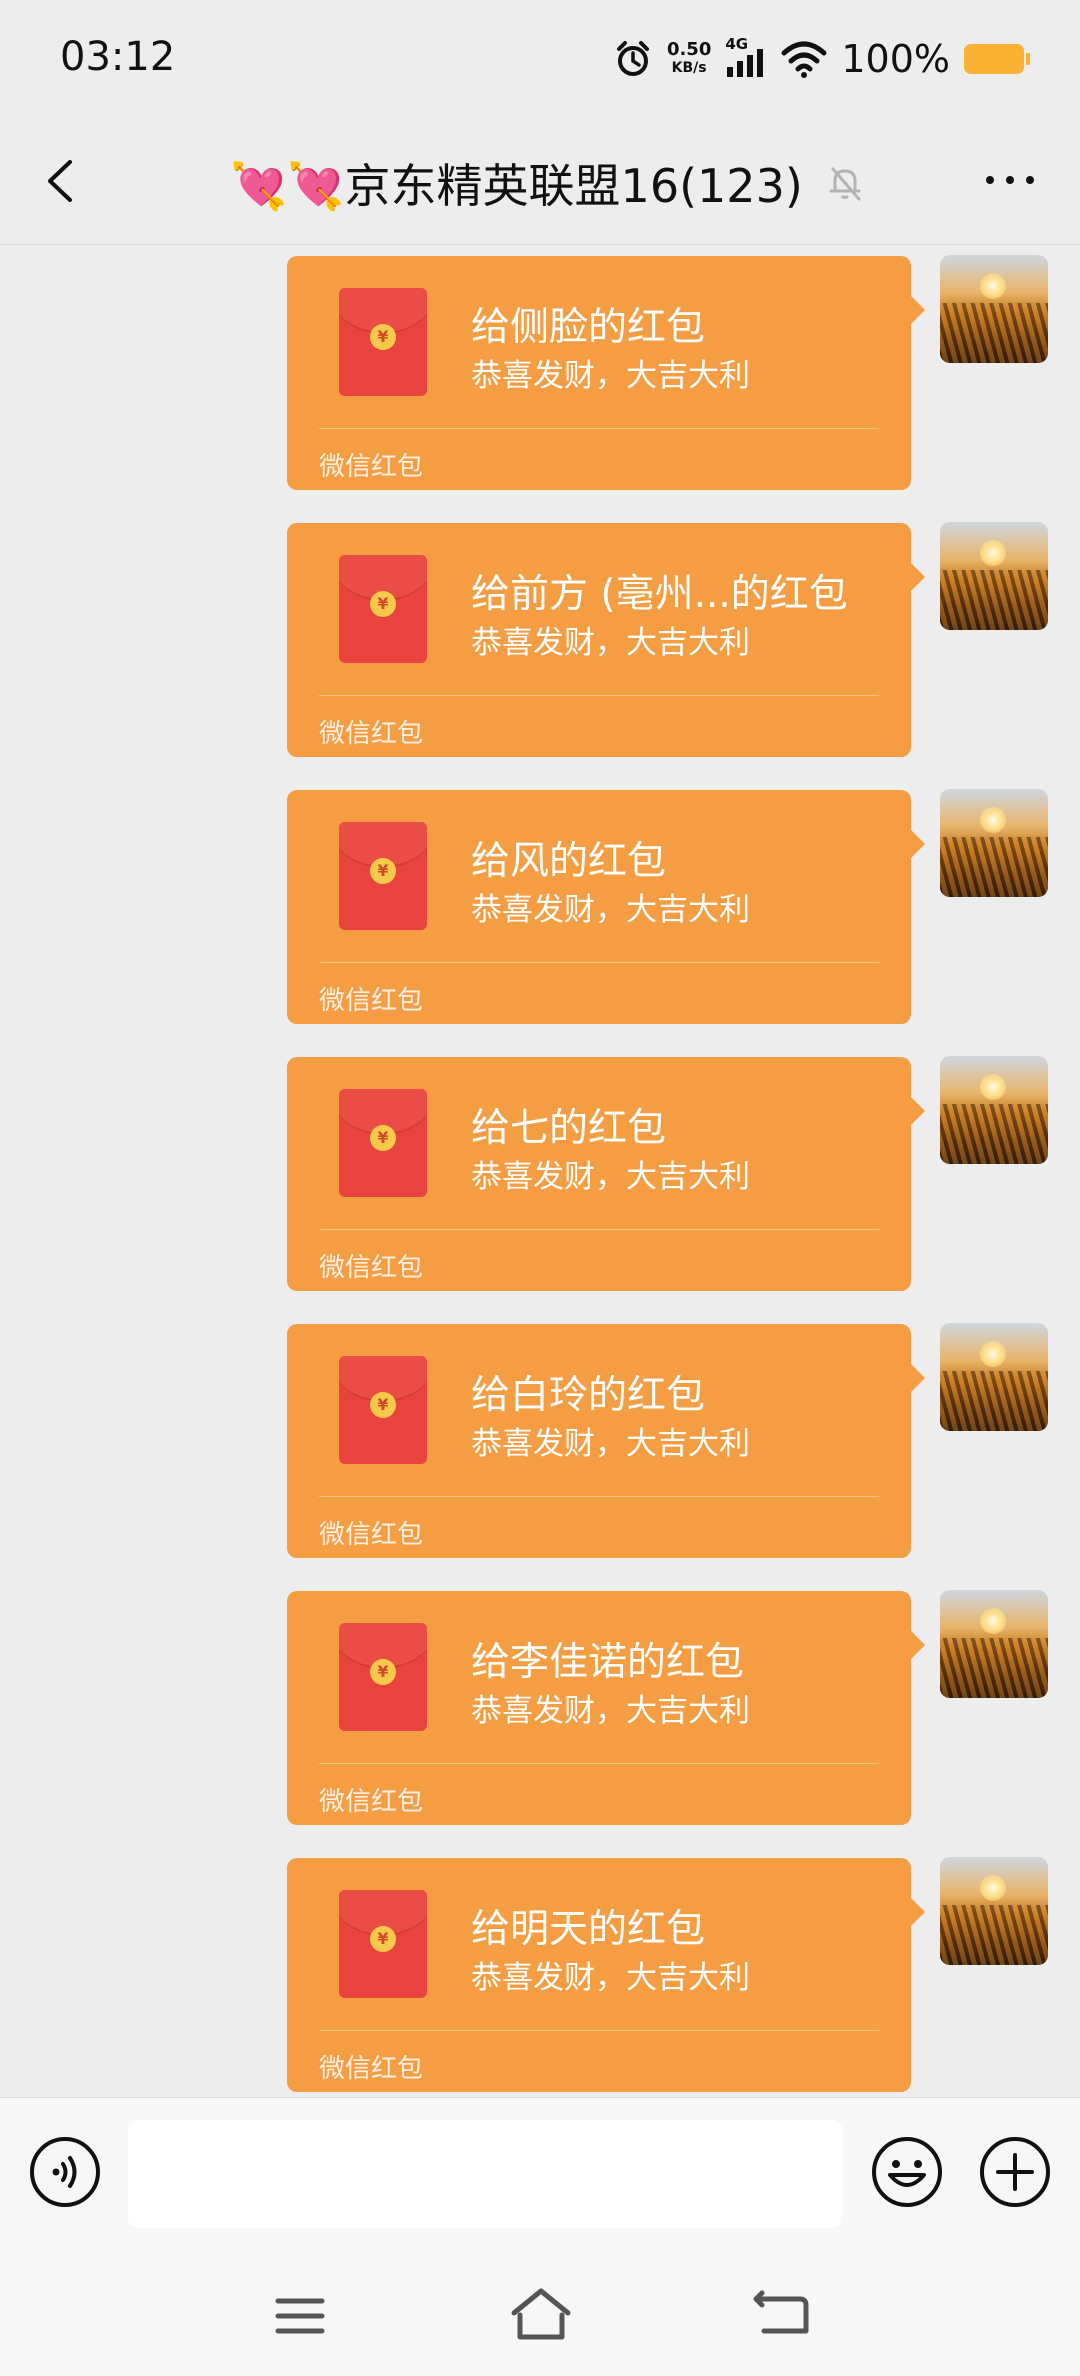 This screenshot has width=1080, height=2376. I want to click on wifi-icon, so click(804, 59).